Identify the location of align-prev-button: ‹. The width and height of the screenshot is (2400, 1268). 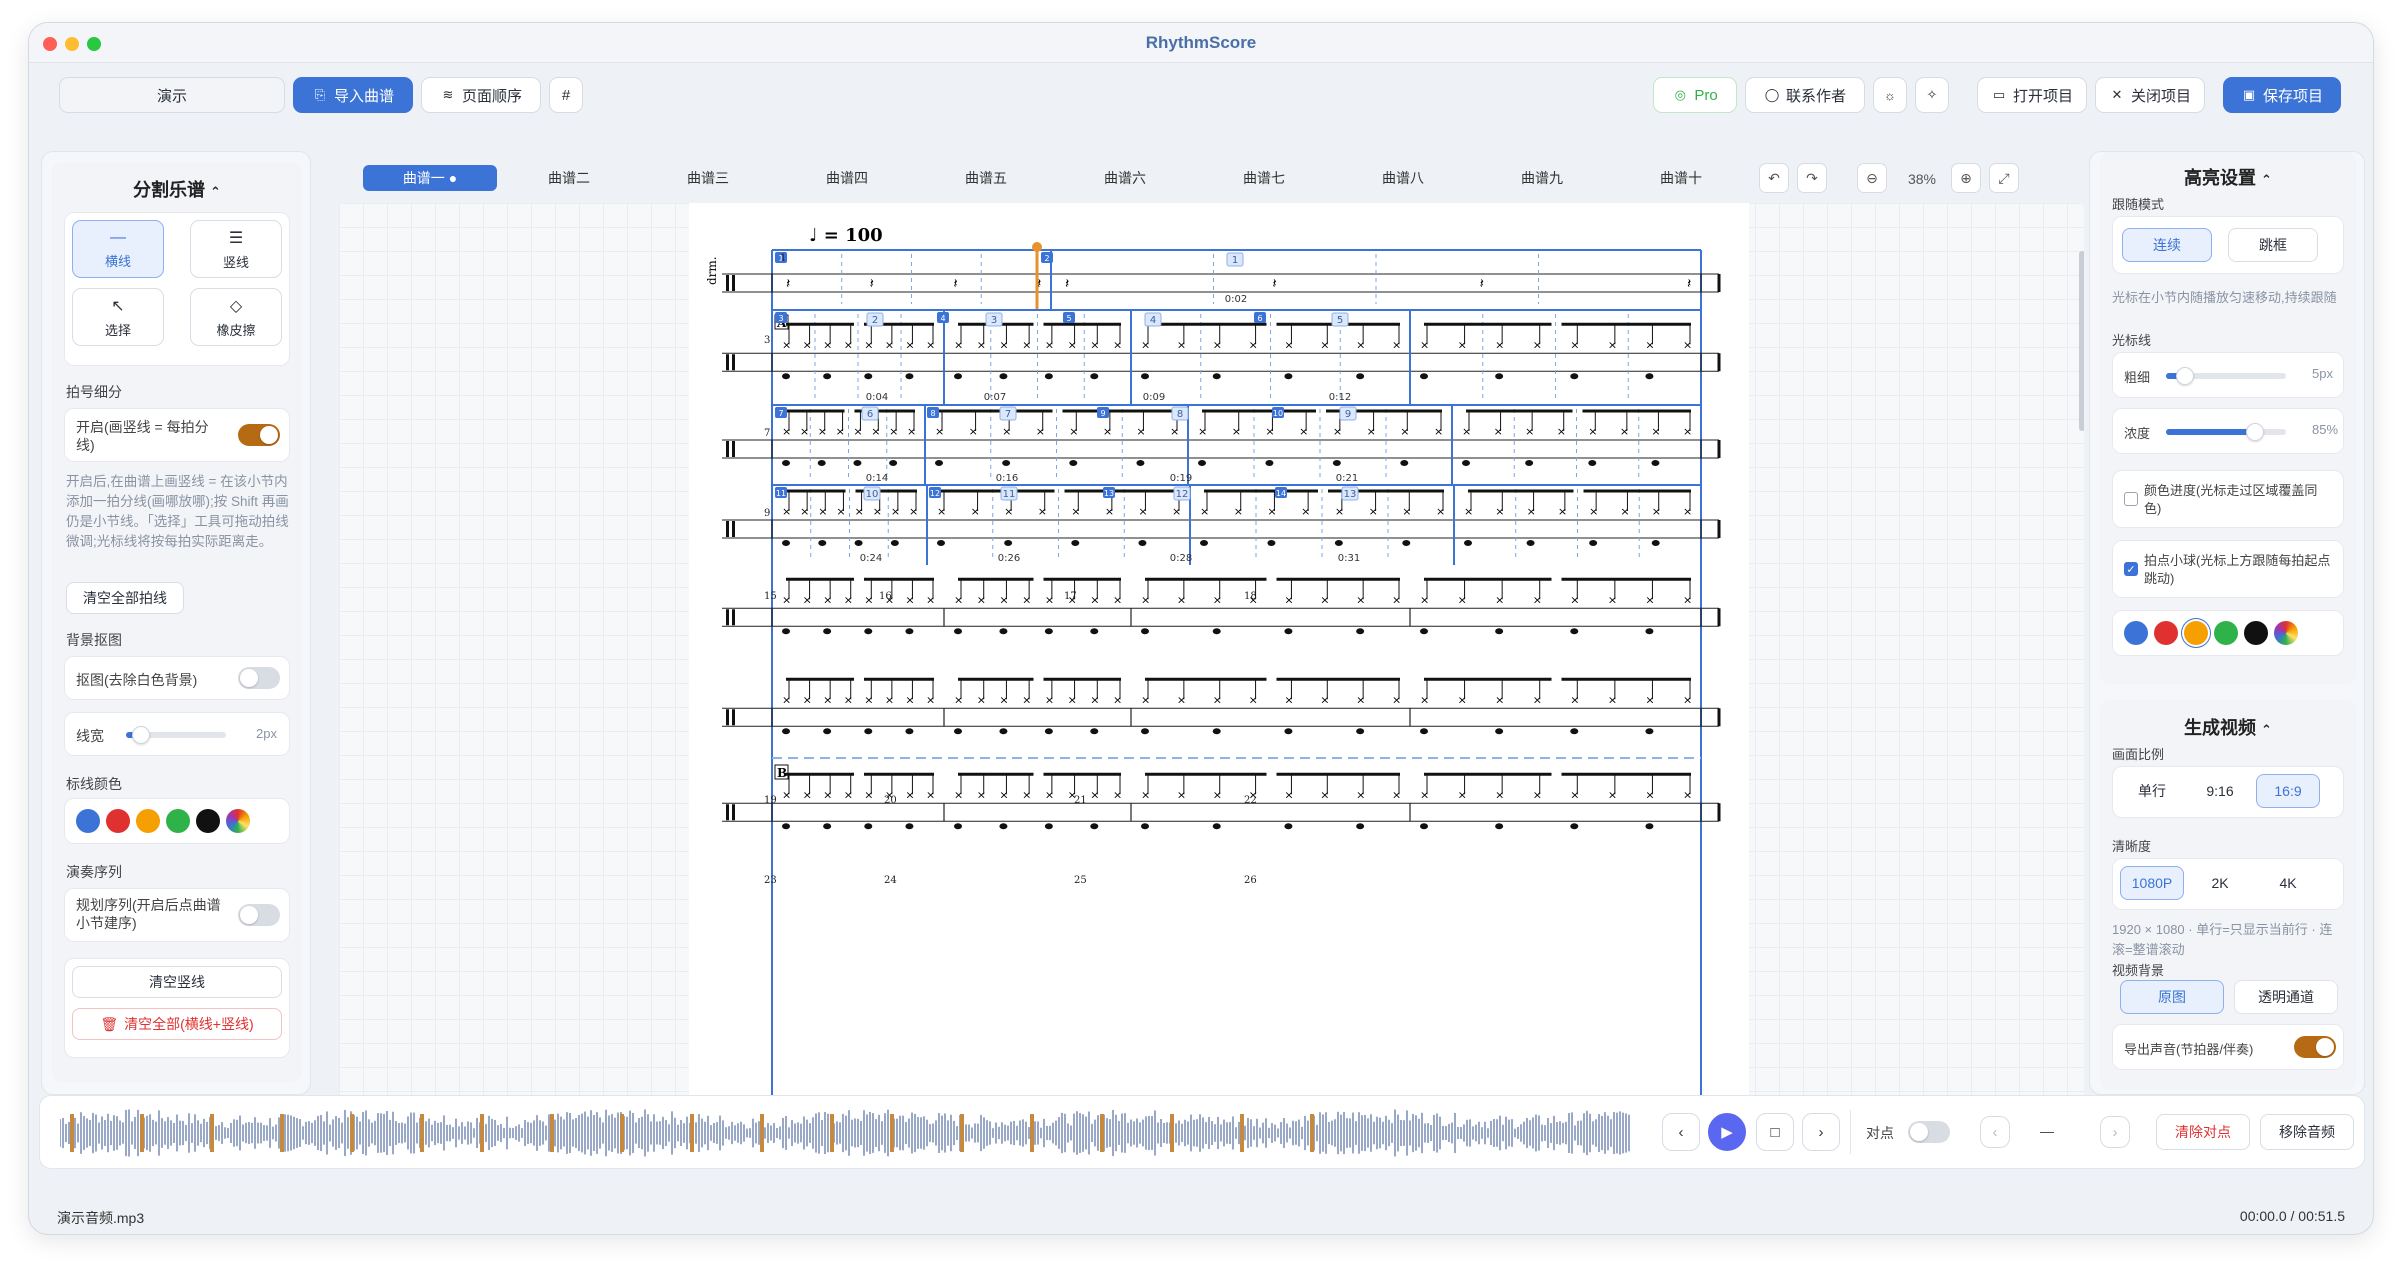
(1995, 1132).